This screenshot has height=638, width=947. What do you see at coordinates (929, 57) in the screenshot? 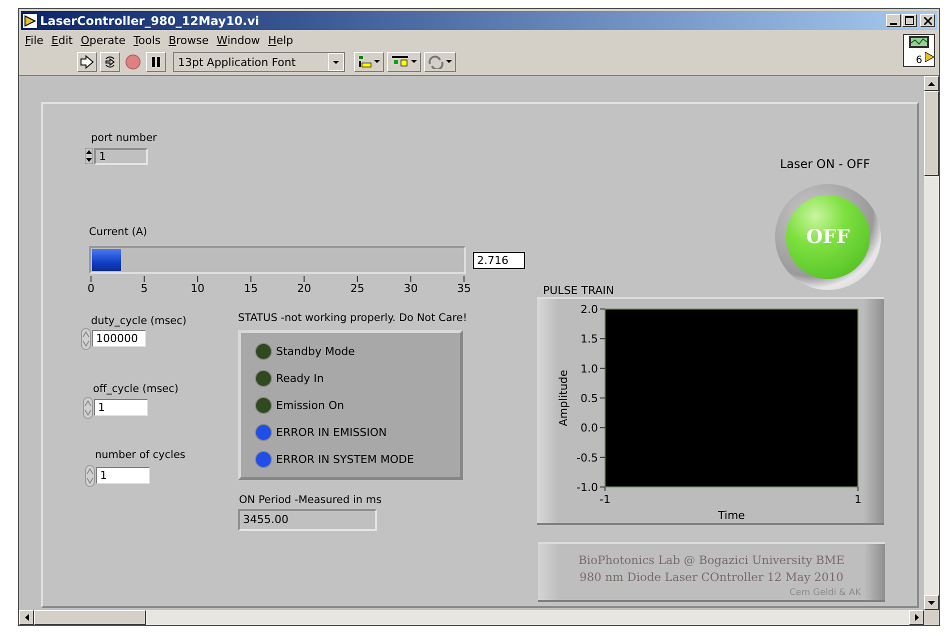
I see `play-icon` at bounding box center [929, 57].